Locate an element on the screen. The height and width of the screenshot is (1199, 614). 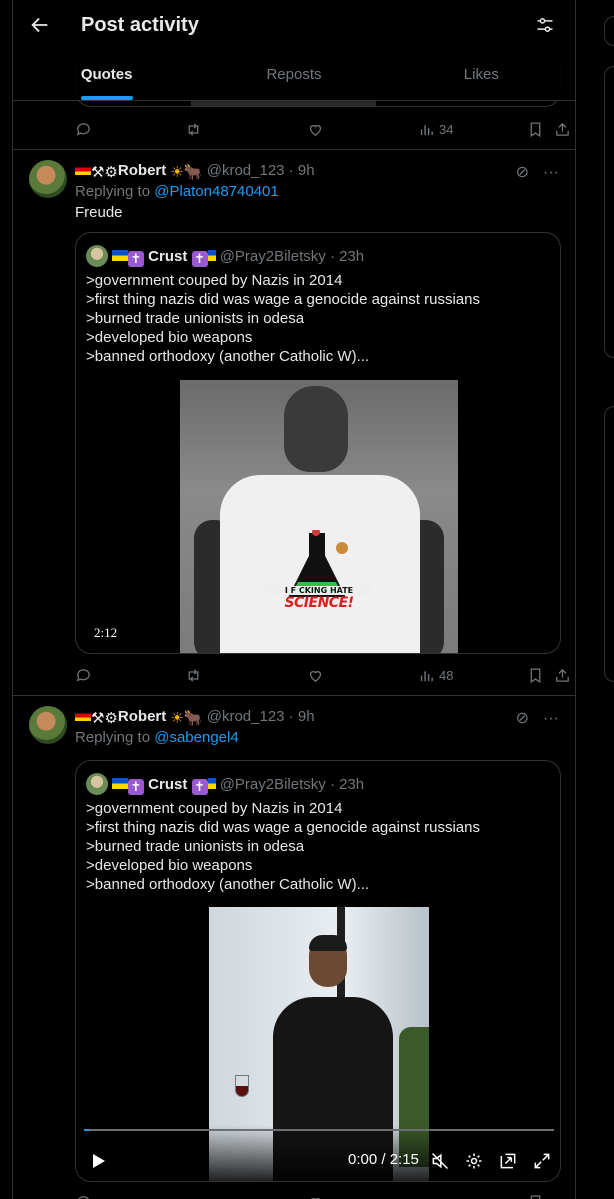
tab-reposts: Reposts is located at coordinates (293, 76).